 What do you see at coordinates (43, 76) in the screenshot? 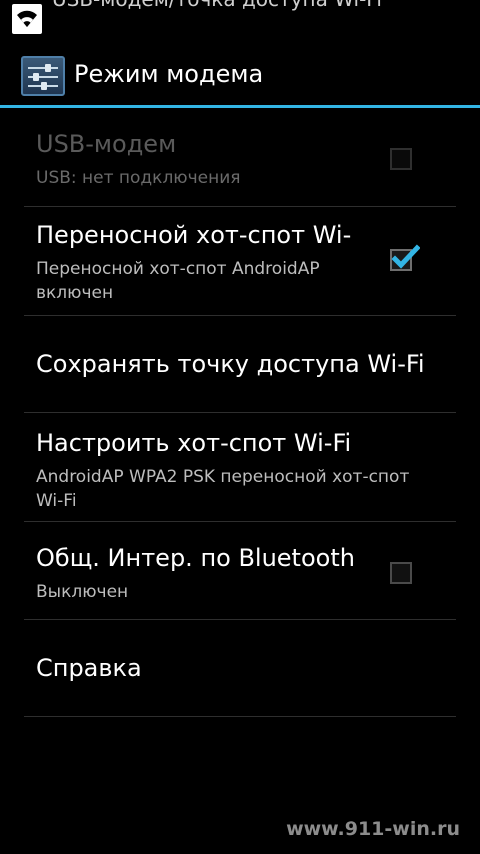
I see `settings-sliders-icon` at bounding box center [43, 76].